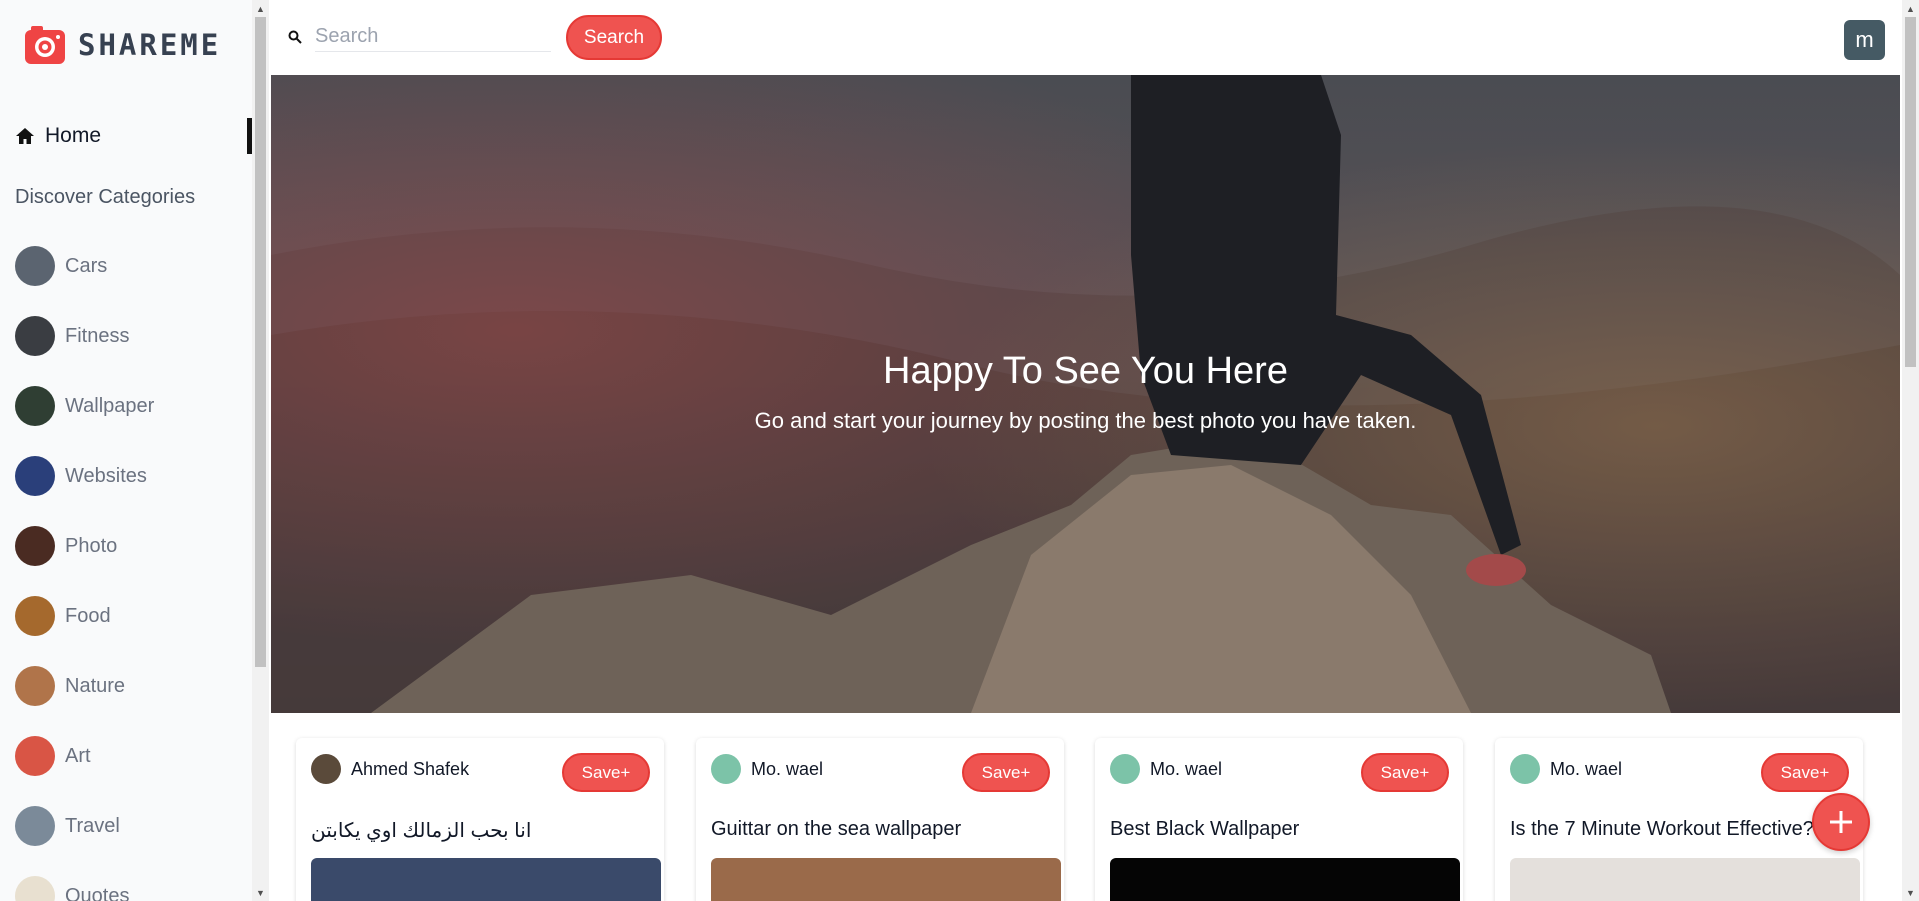  I want to click on sidebar-item-photo: Photo, so click(130, 546).